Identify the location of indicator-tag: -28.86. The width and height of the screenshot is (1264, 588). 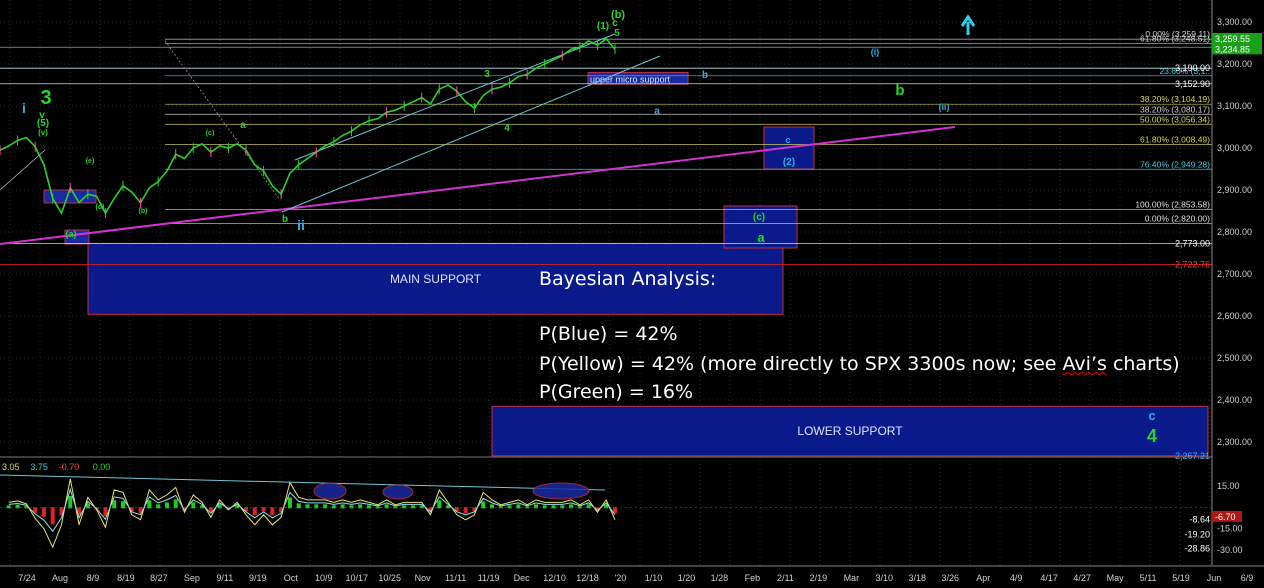
(1197, 548).